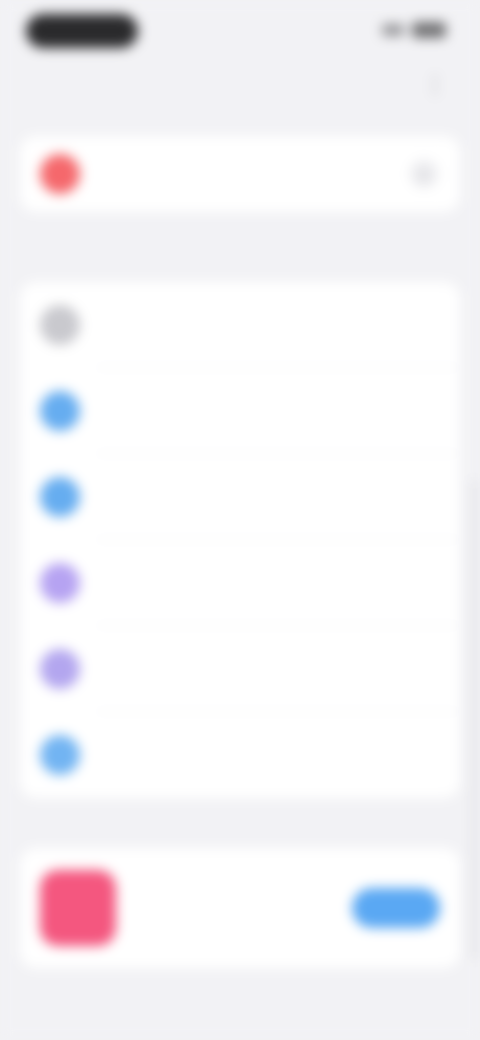 This screenshot has height=1040, width=480. I want to click on status-indicators, so click(414, 30).